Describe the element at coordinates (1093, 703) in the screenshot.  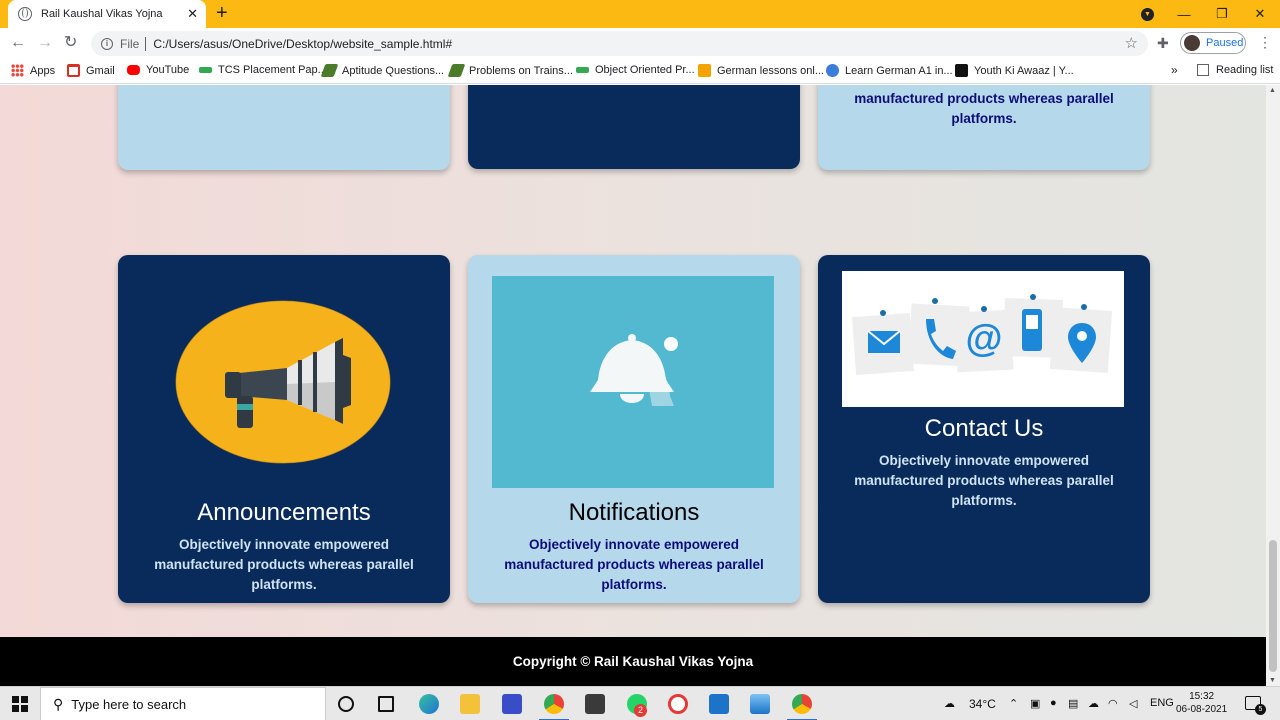
I see `onedrive-icon: ☁` at that location.